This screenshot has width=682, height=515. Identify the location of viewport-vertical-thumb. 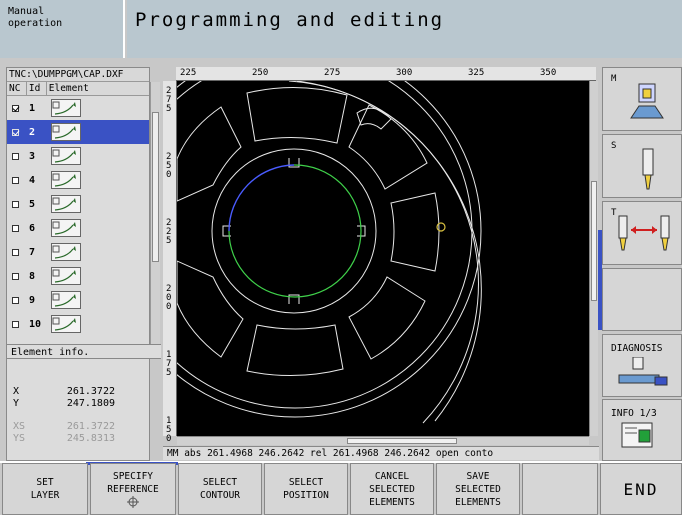
(594, 241).